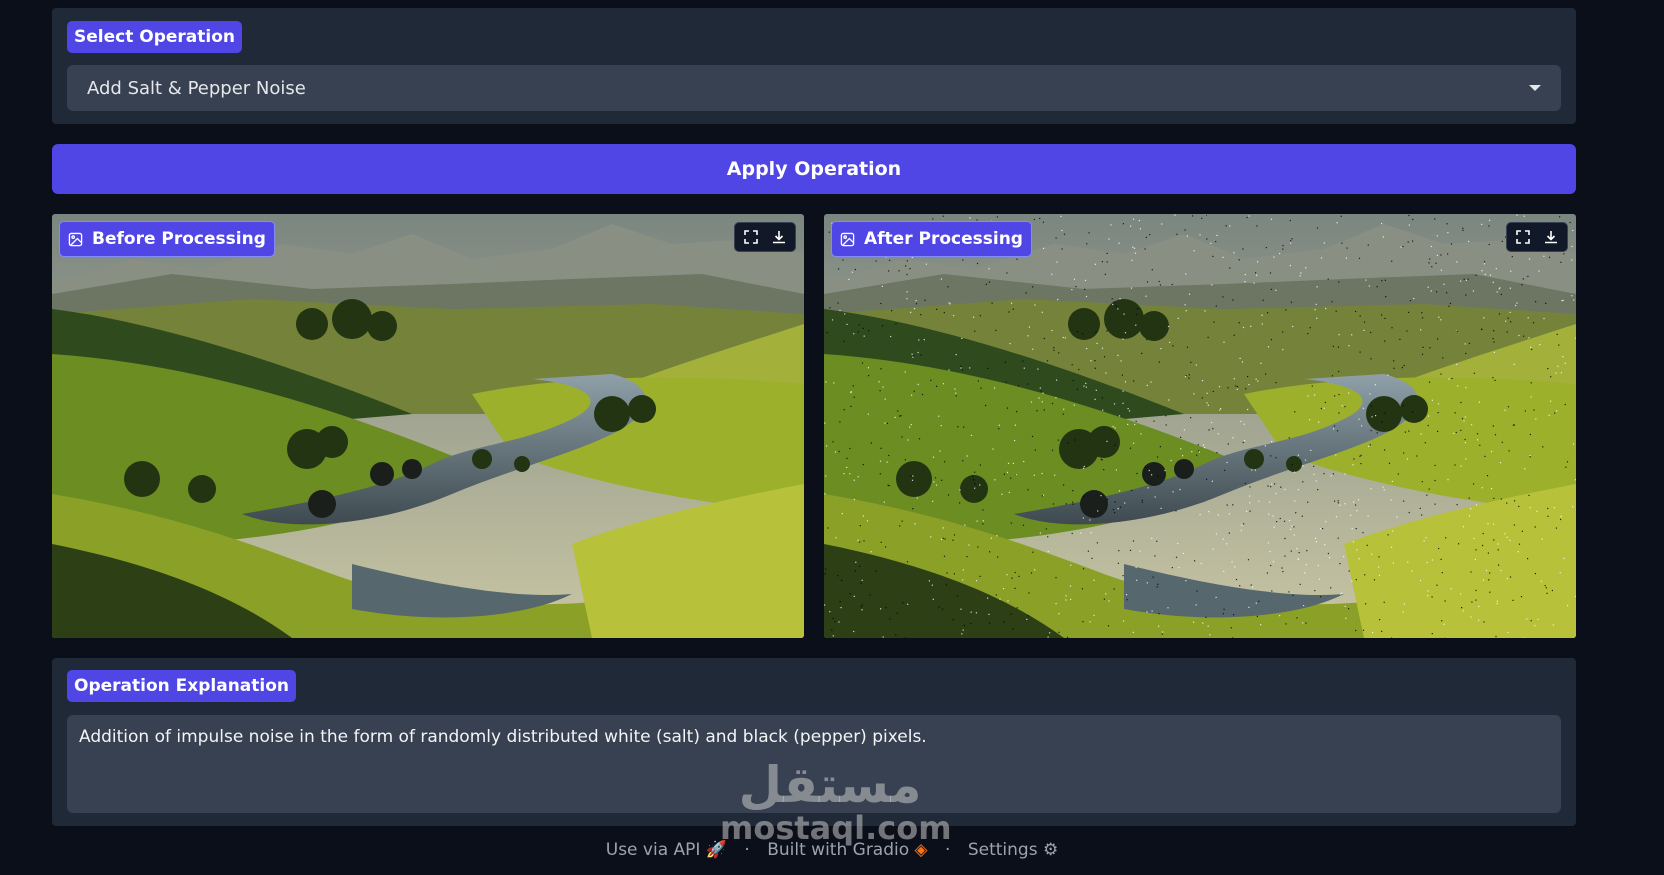  Describe the element at coordinates (182, 686) in the screenshot. I see `explanation-label: Operation Explanation` at that location.